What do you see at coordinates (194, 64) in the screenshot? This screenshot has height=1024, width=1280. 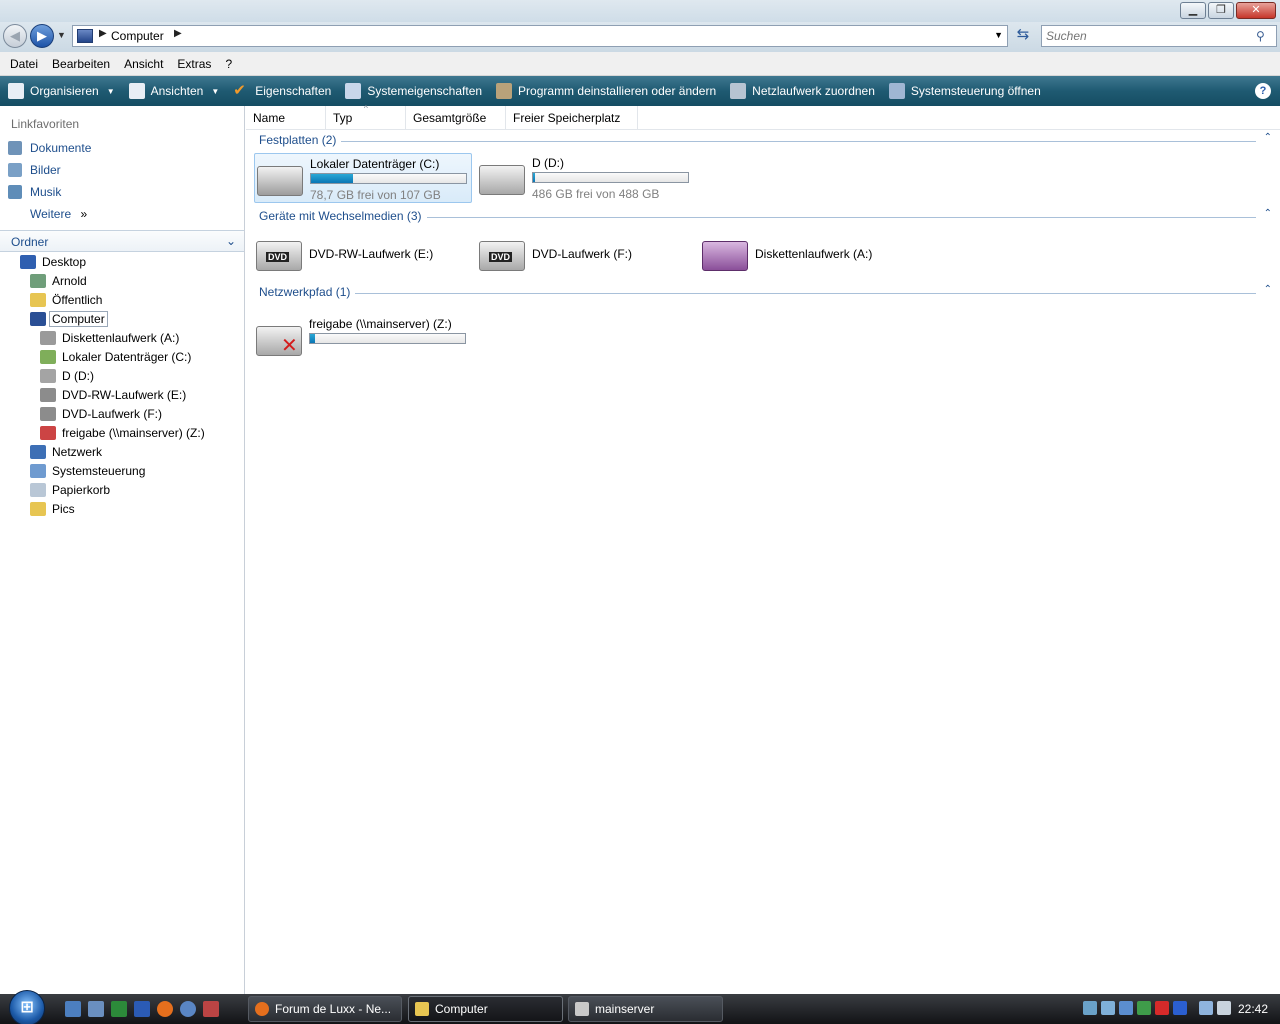 I see `menu-tools: Extras` at bounding box center [194, 64].